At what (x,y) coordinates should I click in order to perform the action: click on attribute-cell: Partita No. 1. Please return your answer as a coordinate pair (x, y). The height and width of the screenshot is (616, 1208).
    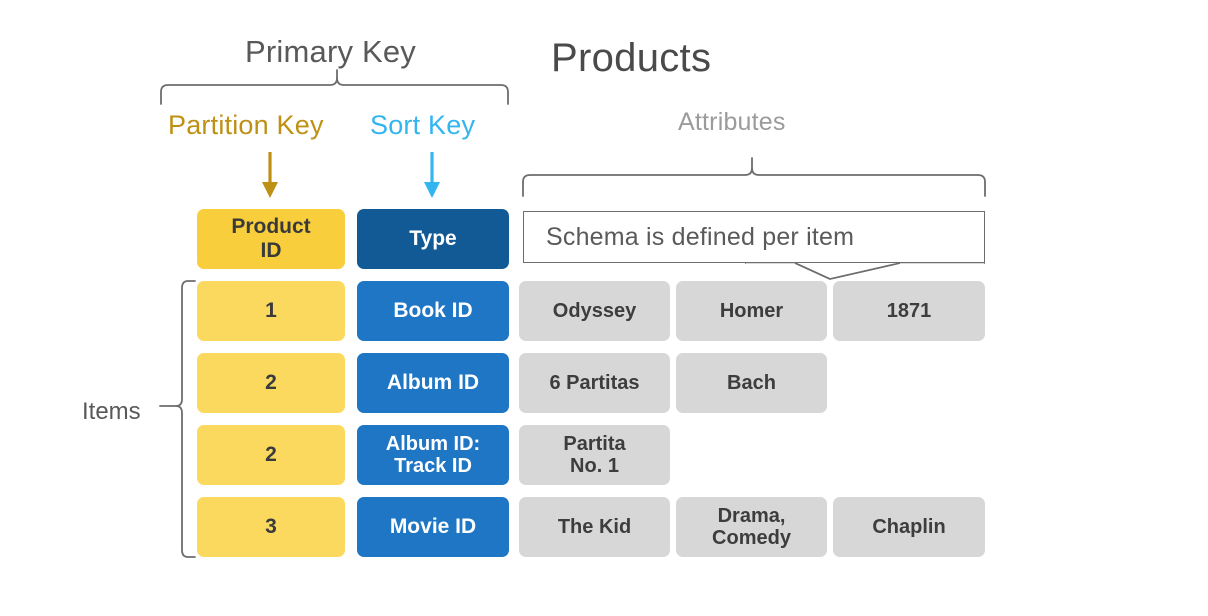
    Looking at the image, I should click on (594, 455).